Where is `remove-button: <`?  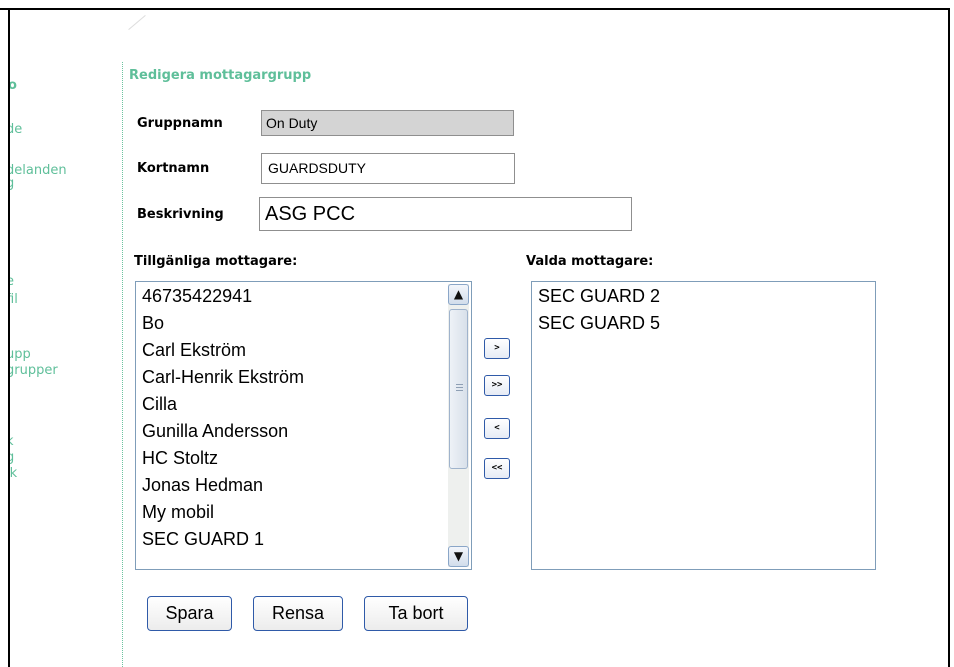 remove-button: < is located at coordinates (497, 428).